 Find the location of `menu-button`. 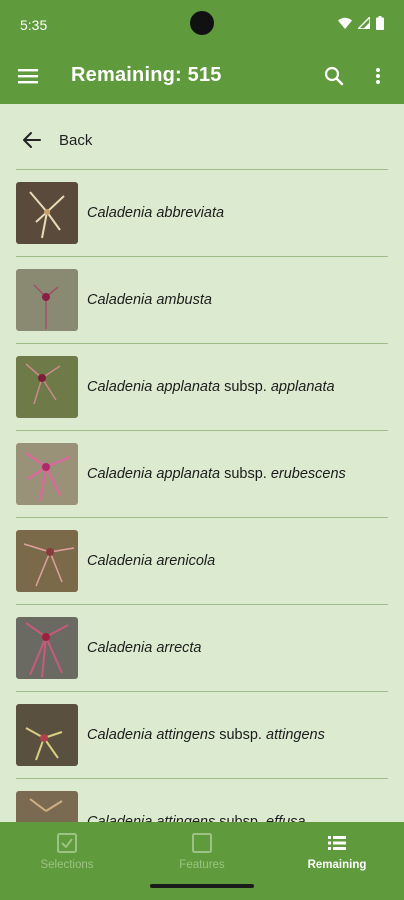

menu-button is located at coordinates (28, 76).